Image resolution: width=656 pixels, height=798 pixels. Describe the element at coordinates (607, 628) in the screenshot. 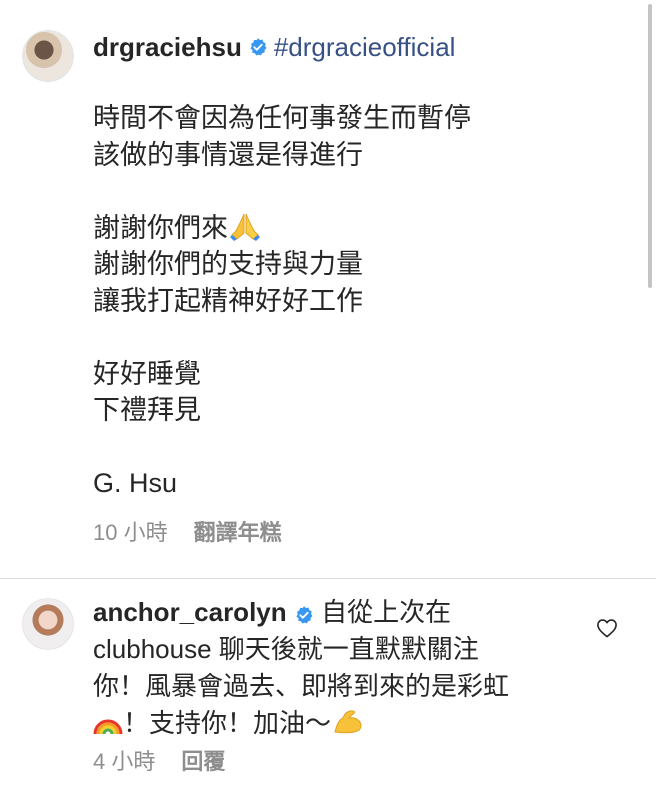

I see `heart-outline-icon` at that location.